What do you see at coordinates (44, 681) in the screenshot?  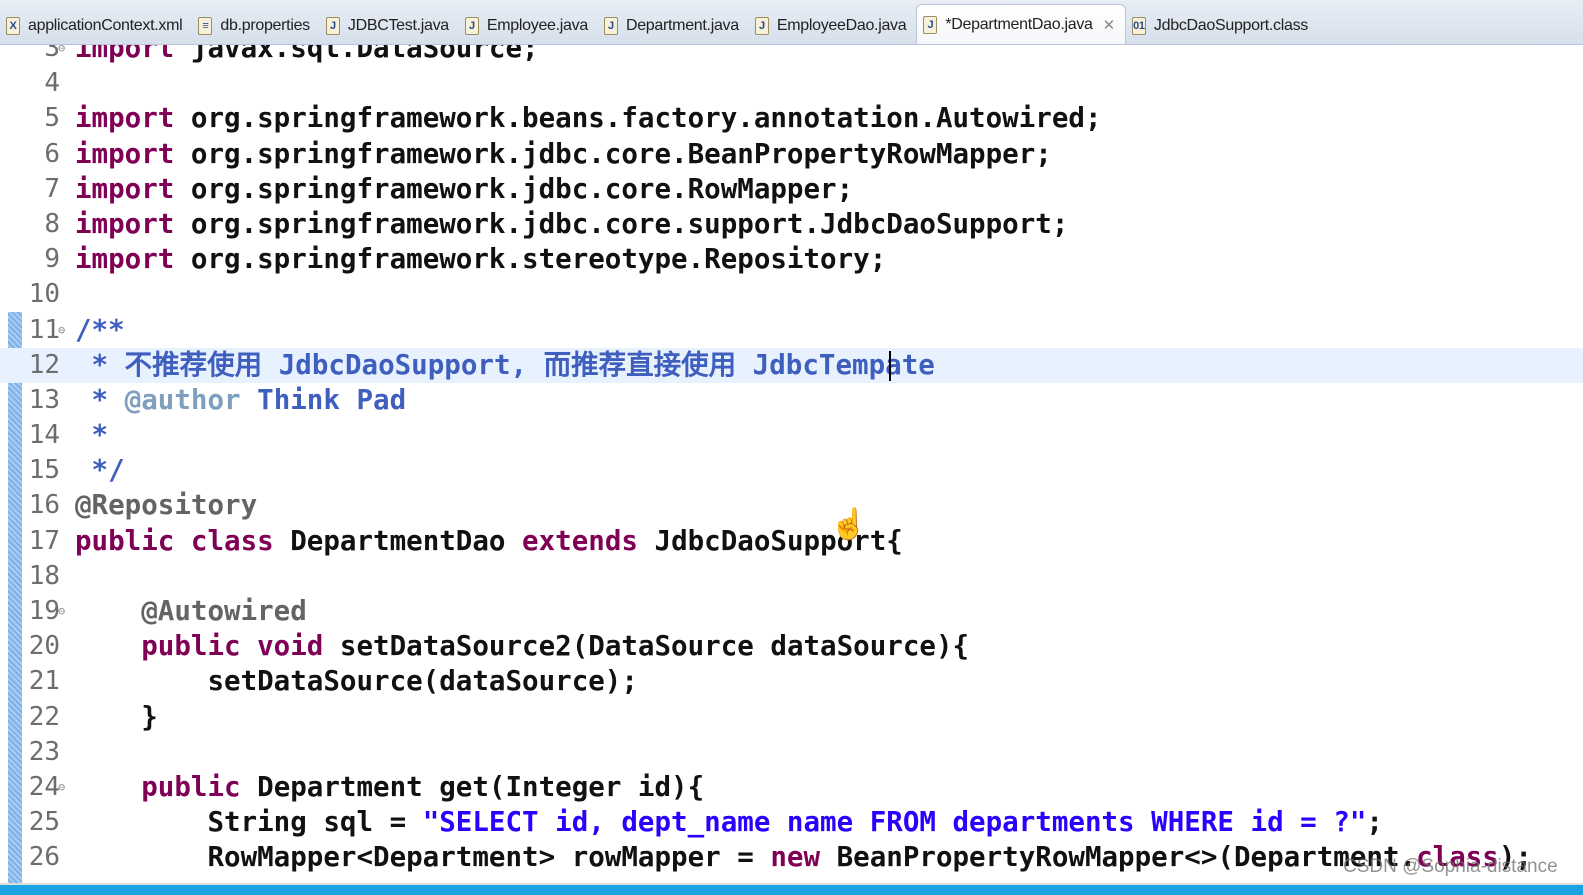 I see `line-number: 21` at bounding box center [44, 681].